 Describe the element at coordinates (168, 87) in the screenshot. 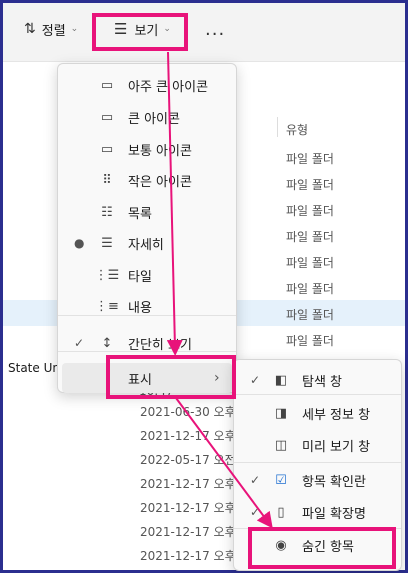

I see `menu-item-label: 아주 큰 아이콘` at that location.